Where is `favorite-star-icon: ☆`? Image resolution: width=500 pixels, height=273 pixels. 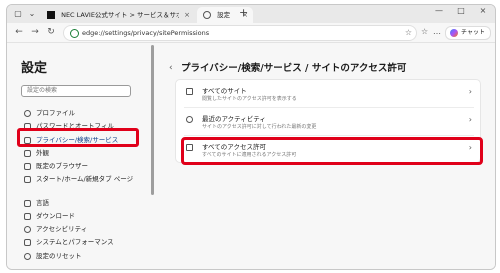
favorite-star-icon: ☆ is located at coordinates (408, 33).